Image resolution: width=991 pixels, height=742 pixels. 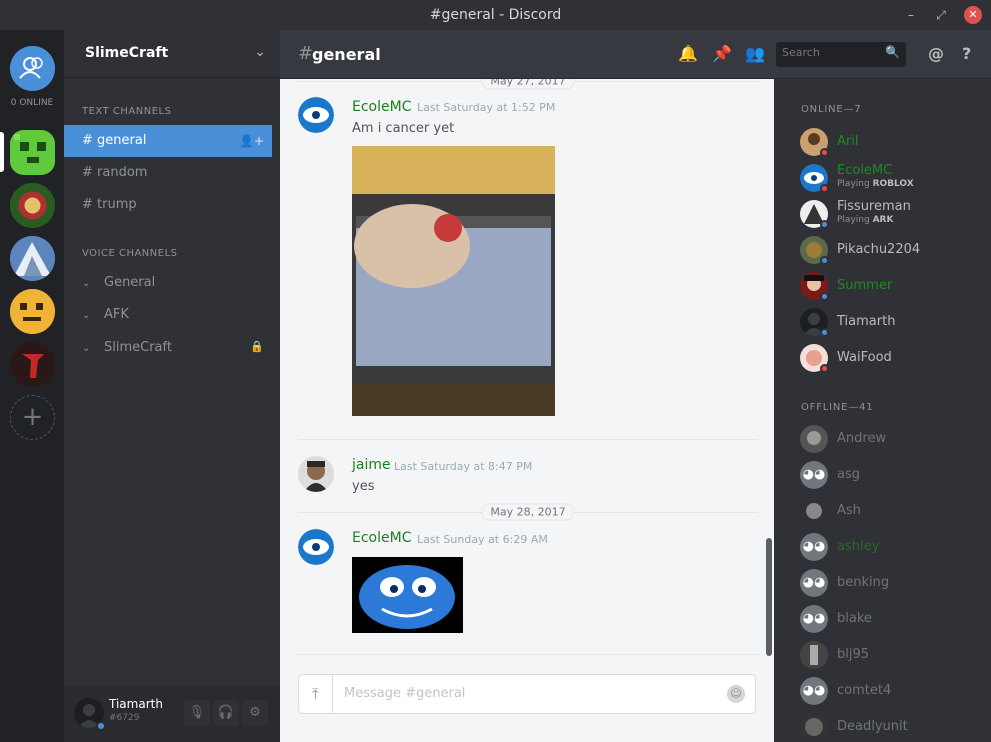 What do you see at coordinates (892, 52) in the screenshot?
I see `search-icon: 🔍` at bounding box center [892, 52].